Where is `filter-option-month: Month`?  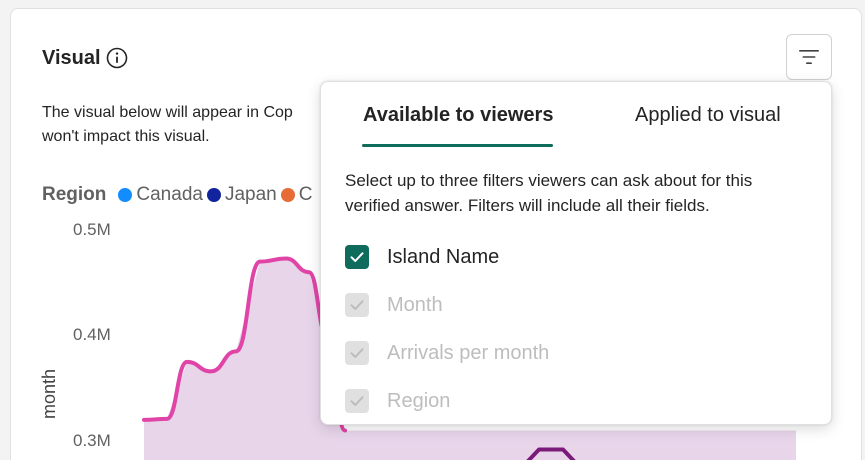
filter-option-month: Month is located at coordinates (394, 305).